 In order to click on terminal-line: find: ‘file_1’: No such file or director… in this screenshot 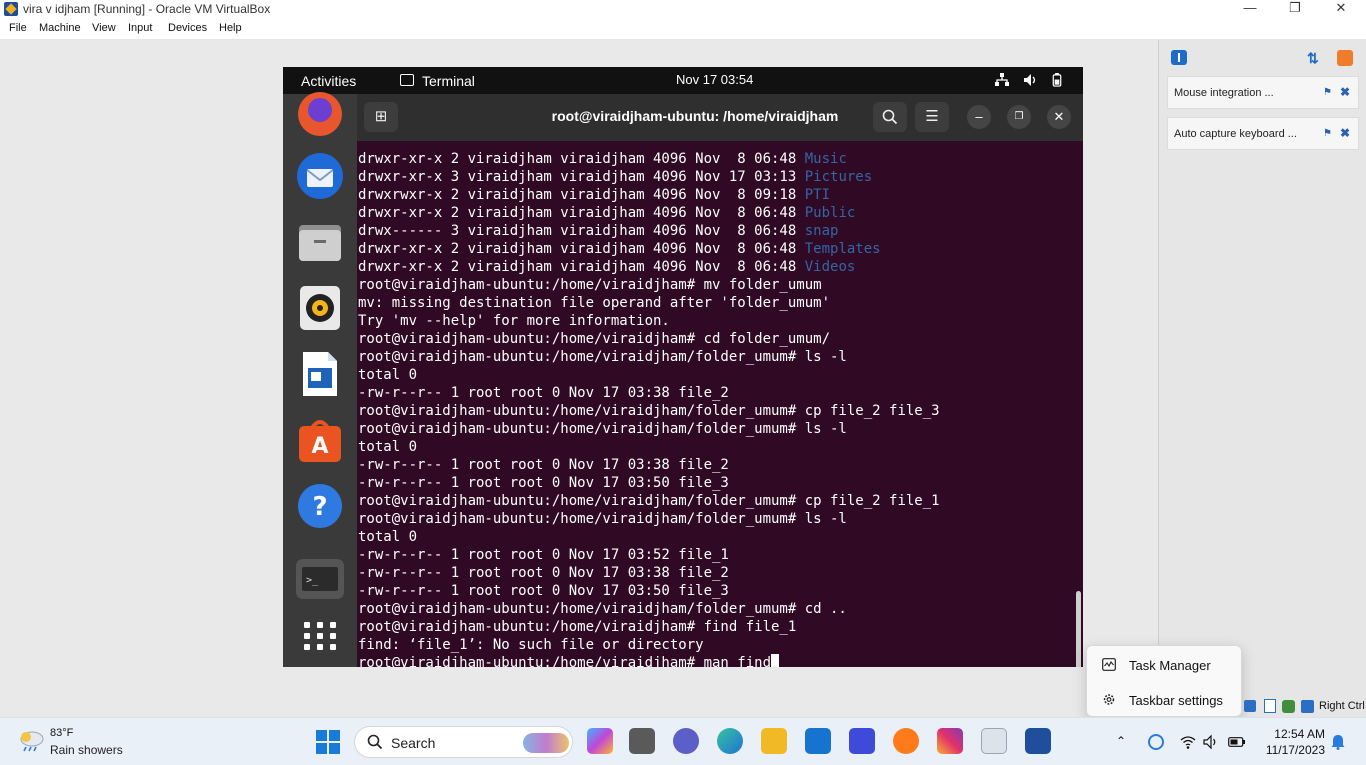, I will do `click(720, 645)`.